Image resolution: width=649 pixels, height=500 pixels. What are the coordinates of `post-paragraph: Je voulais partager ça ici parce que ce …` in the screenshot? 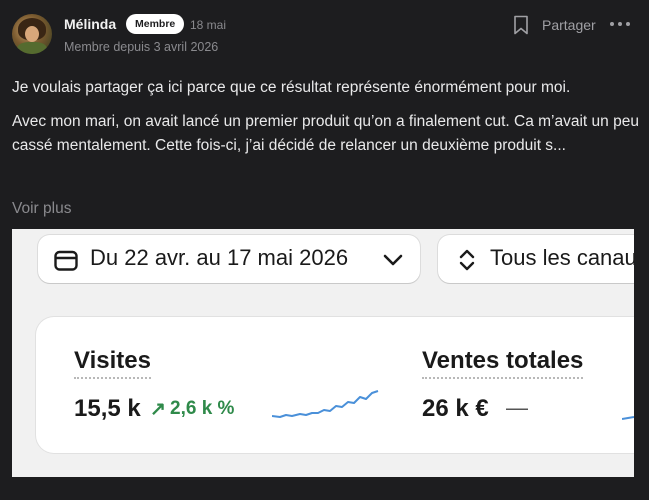 It's located at (291, 87).